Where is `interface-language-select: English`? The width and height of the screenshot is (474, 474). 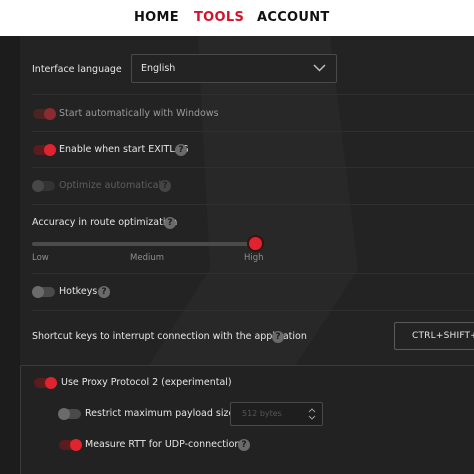
interface-language-select: English is located at coordinates (234, 68).